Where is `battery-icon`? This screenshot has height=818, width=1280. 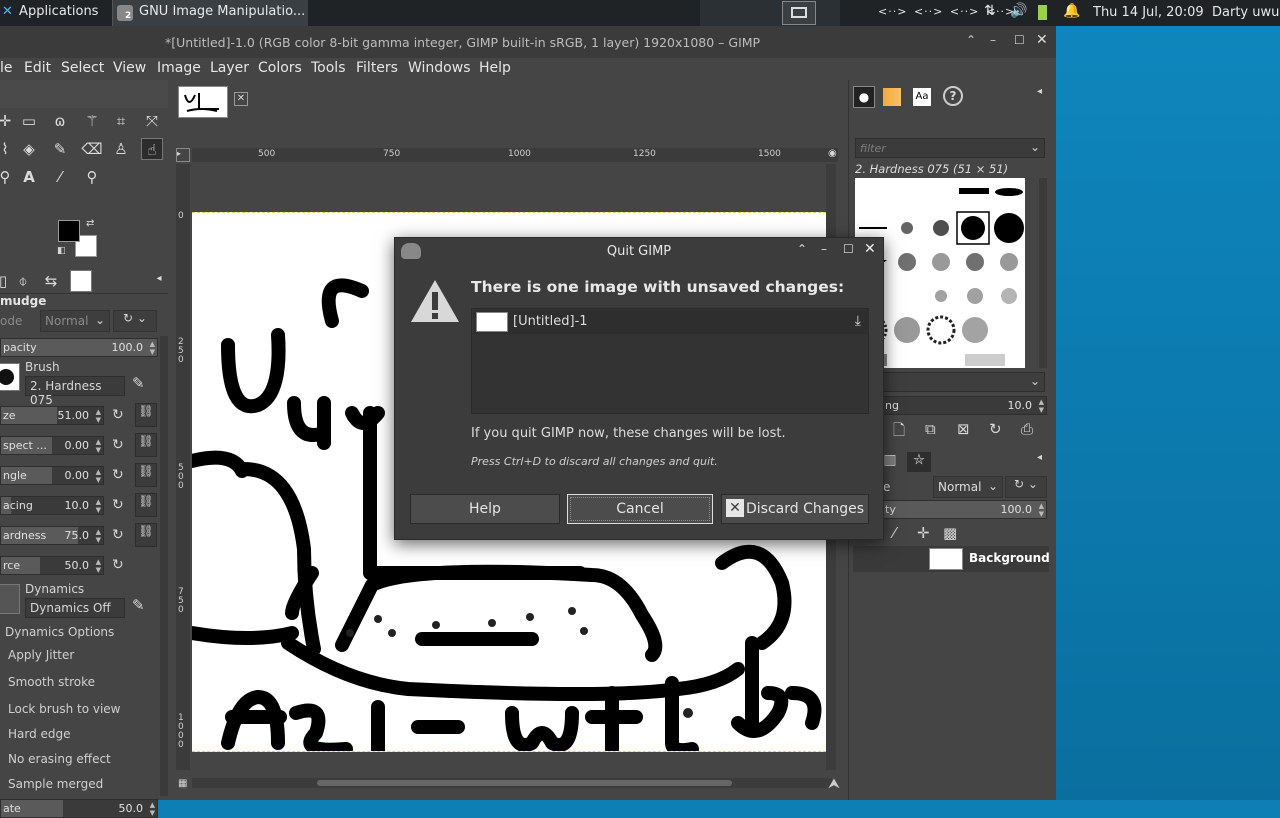
battery-icon is located at coordinates (1042, 12).